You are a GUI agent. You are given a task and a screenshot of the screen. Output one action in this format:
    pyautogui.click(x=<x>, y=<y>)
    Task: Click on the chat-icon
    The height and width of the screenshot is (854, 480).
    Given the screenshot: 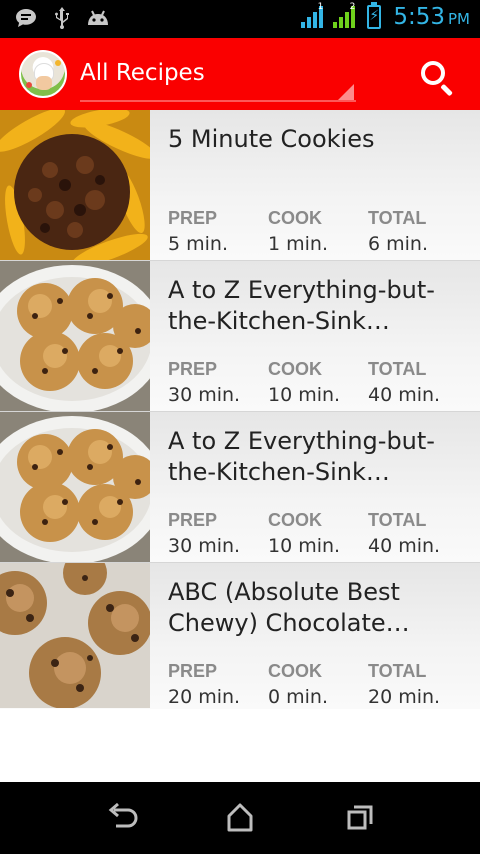 What is the action you would take?
    pyautogui.click(x=26, y=18)
    